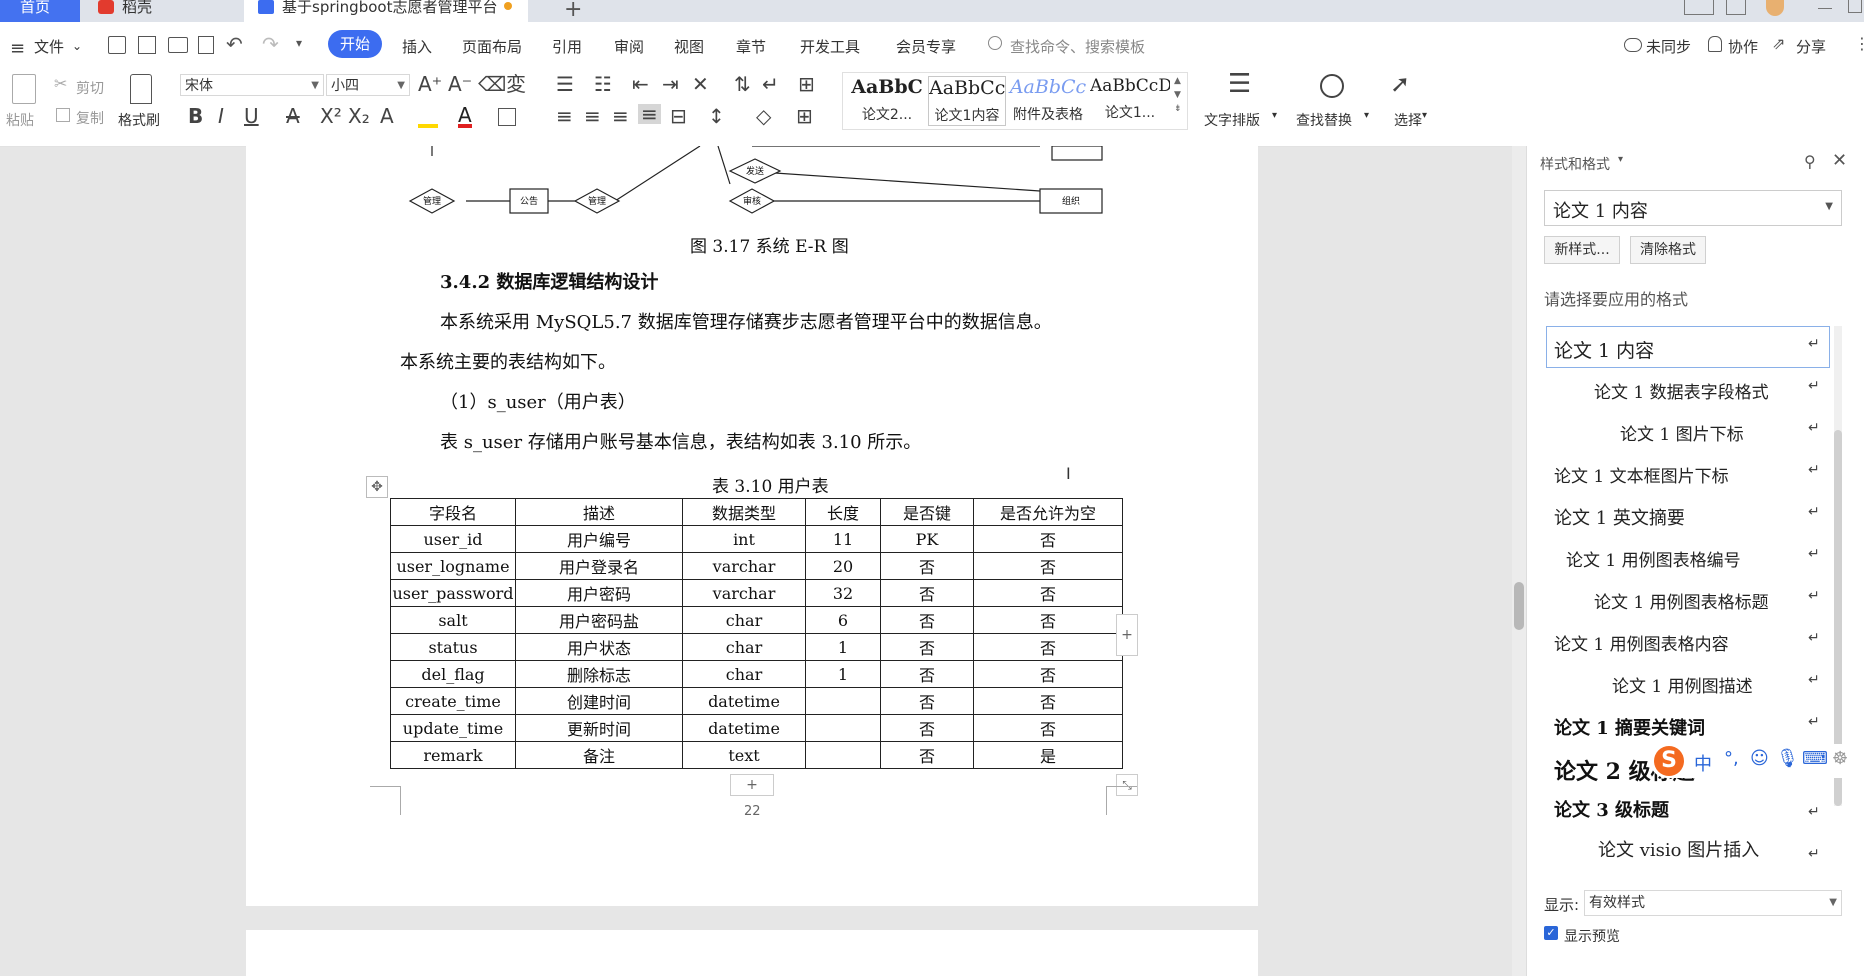  Describe the element at coordinates (1703, 763) in the screenshot. I see `ime-lang-toggle: 中` at that location.